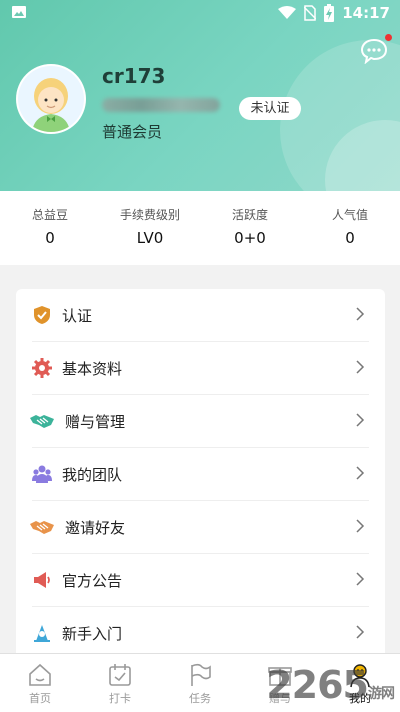 The image size is (400, 712). I want to click on nav-home: 首页, so click(40, 683).